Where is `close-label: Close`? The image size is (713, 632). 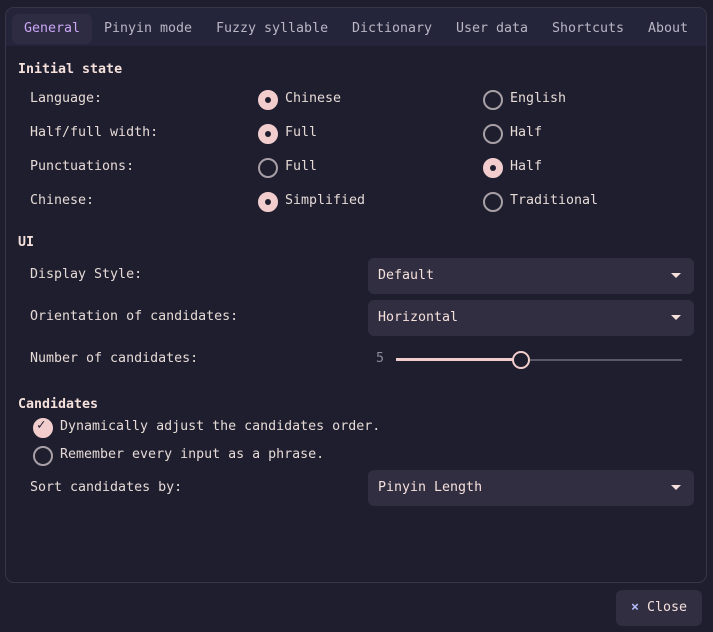 close-label: Close is located at coordinates (667, 607).